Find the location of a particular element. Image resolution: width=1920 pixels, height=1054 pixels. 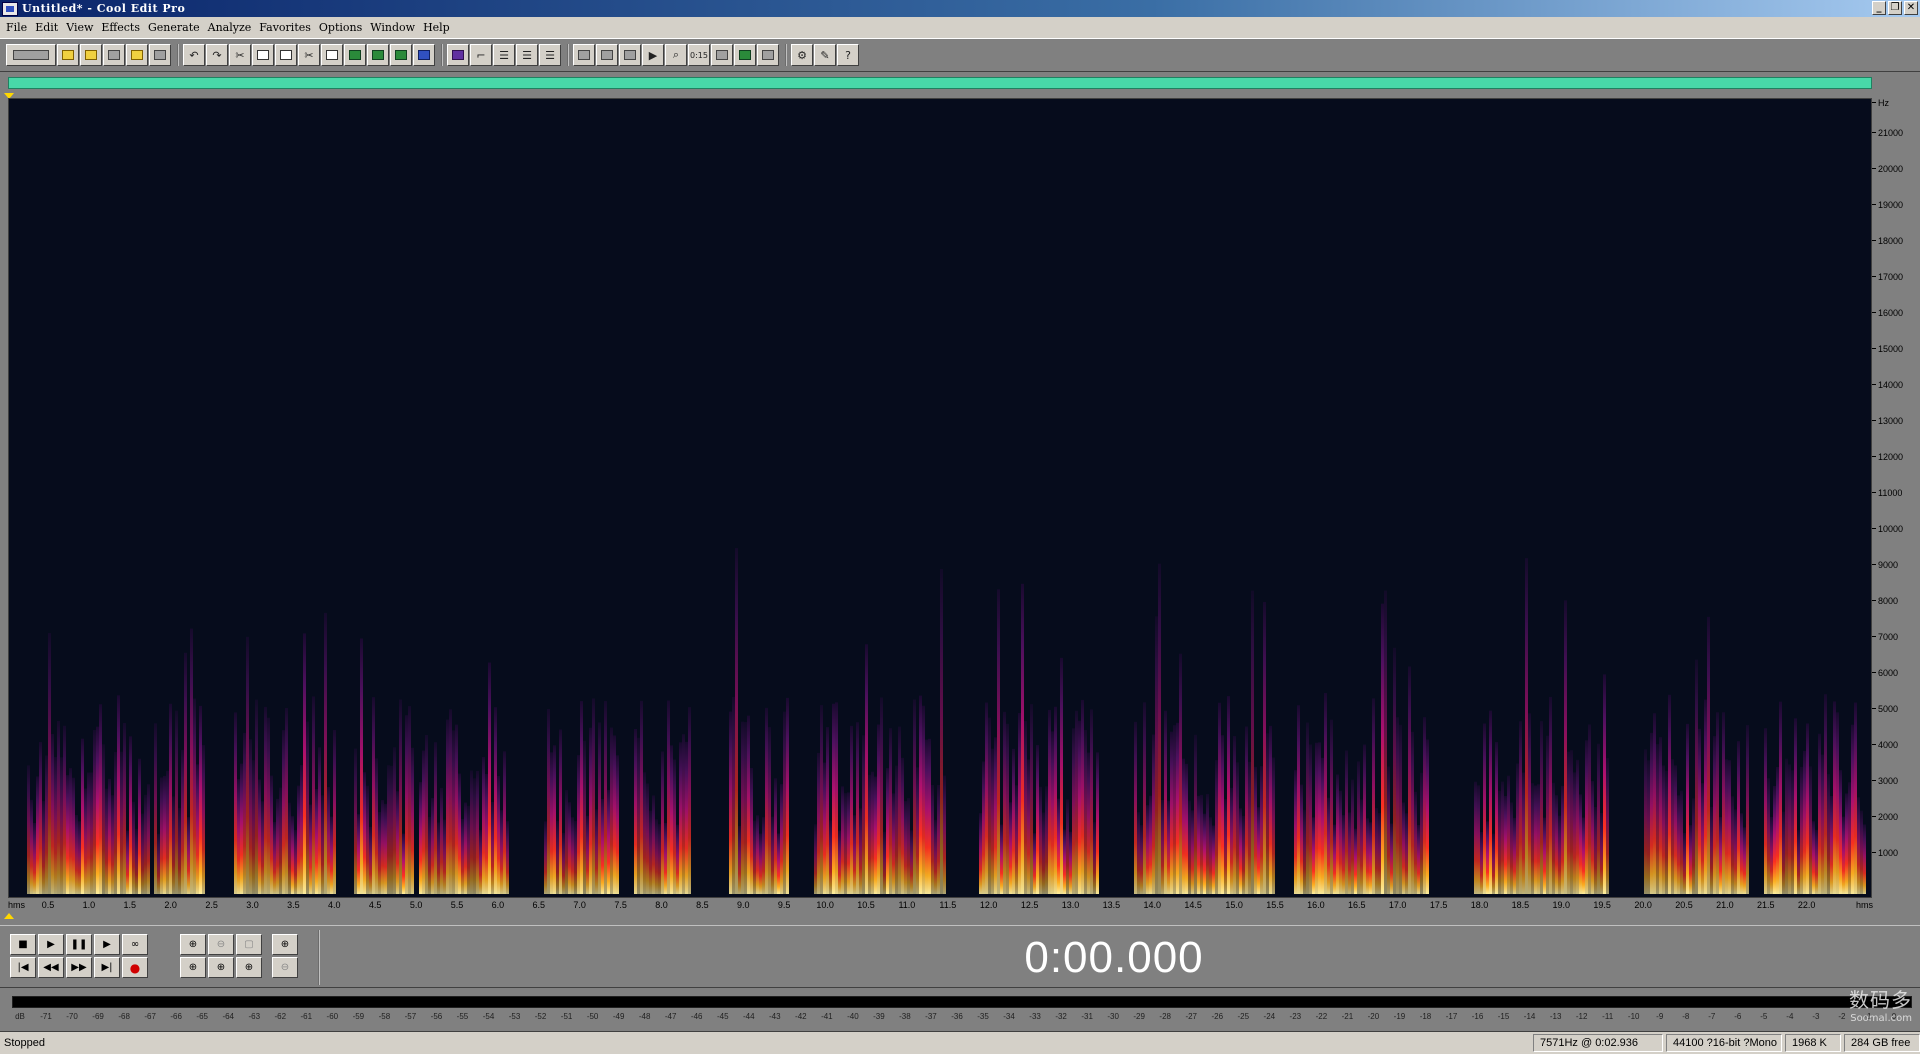

menu-view: View is located at coordinates (81, 27).